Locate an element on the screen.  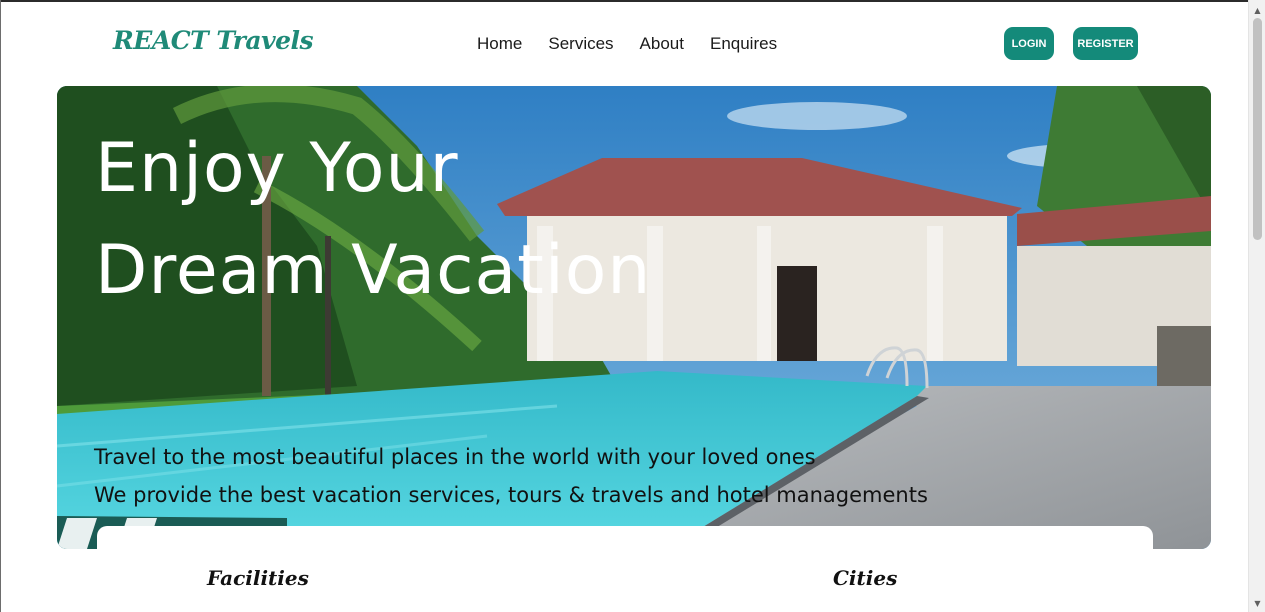
nav-about: About is located at coordinates (662, 44).